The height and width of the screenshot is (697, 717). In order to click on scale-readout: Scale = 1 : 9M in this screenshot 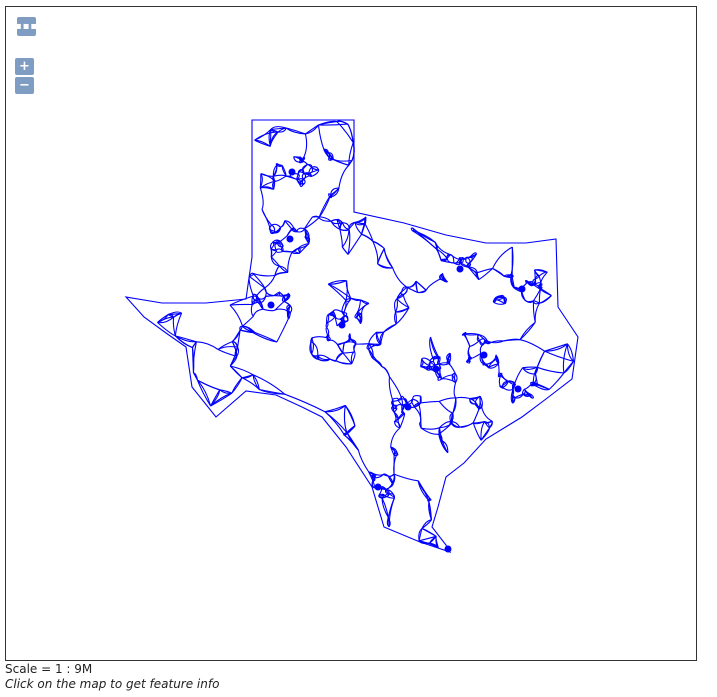, I will do `click(49, 669)`.